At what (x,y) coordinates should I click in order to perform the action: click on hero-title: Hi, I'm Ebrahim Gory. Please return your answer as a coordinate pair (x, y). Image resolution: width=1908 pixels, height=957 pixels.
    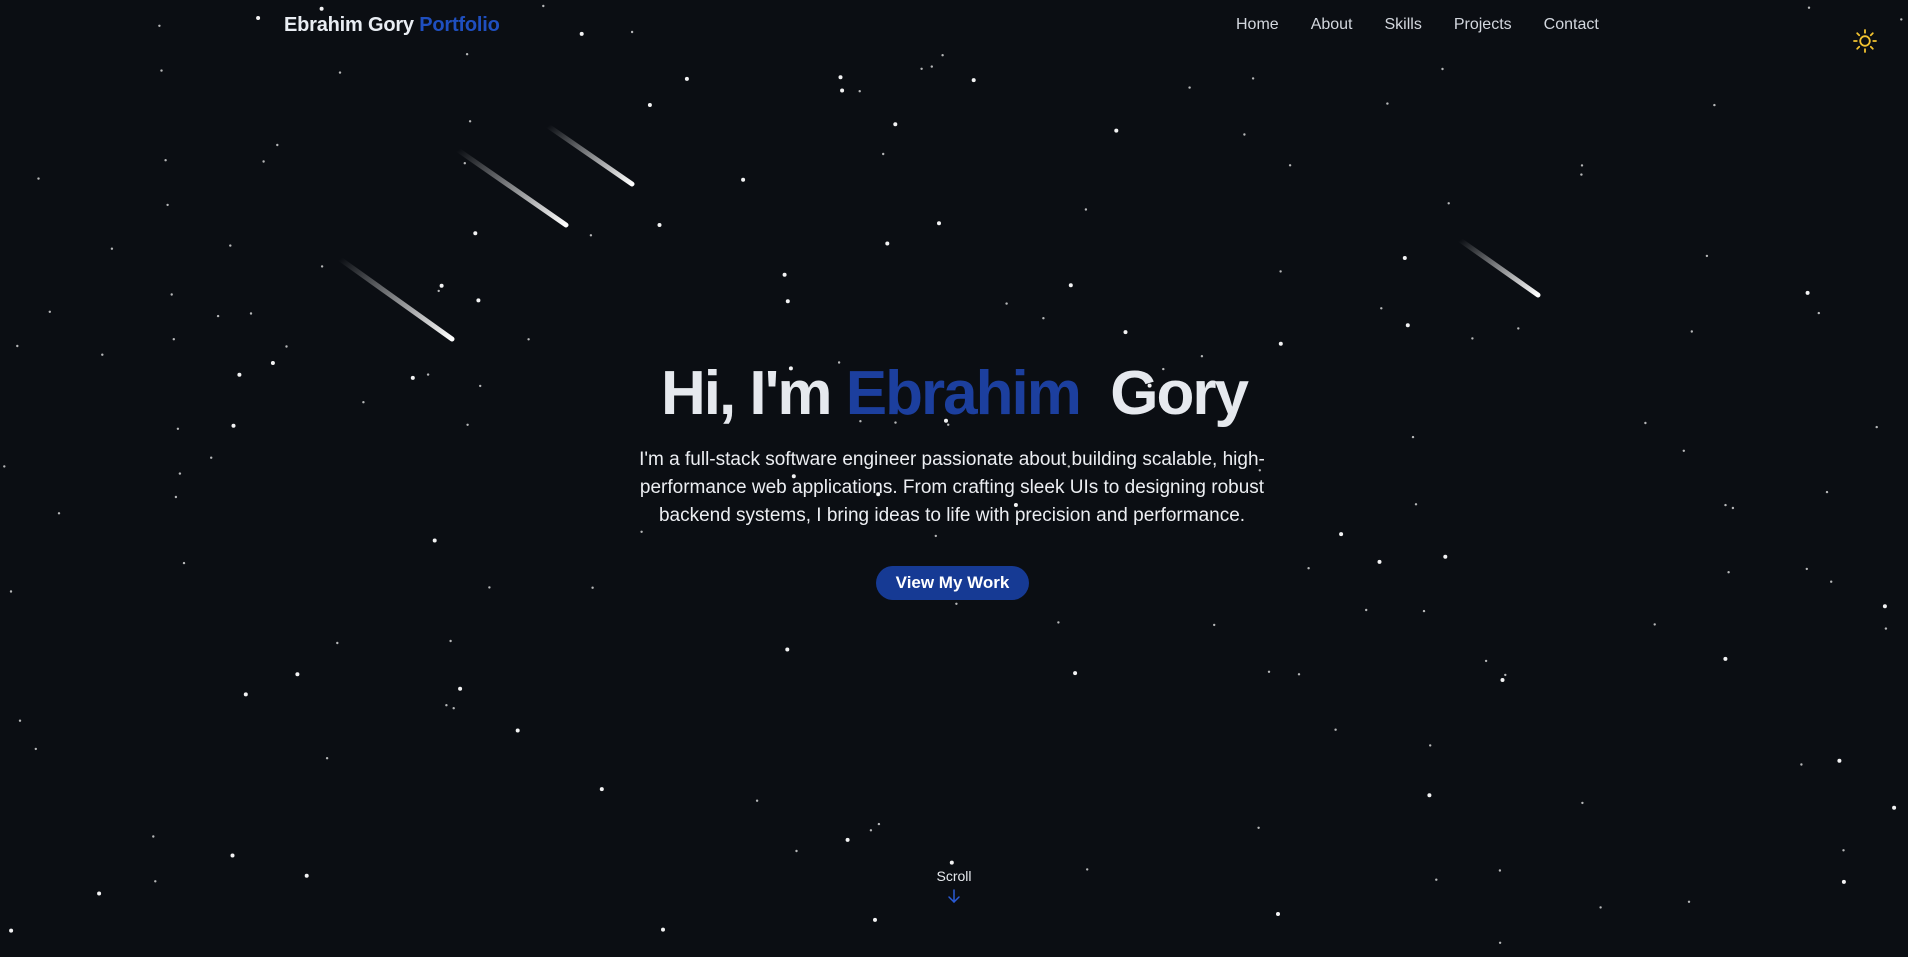
    Looking at the image, I should click on (954, 394).